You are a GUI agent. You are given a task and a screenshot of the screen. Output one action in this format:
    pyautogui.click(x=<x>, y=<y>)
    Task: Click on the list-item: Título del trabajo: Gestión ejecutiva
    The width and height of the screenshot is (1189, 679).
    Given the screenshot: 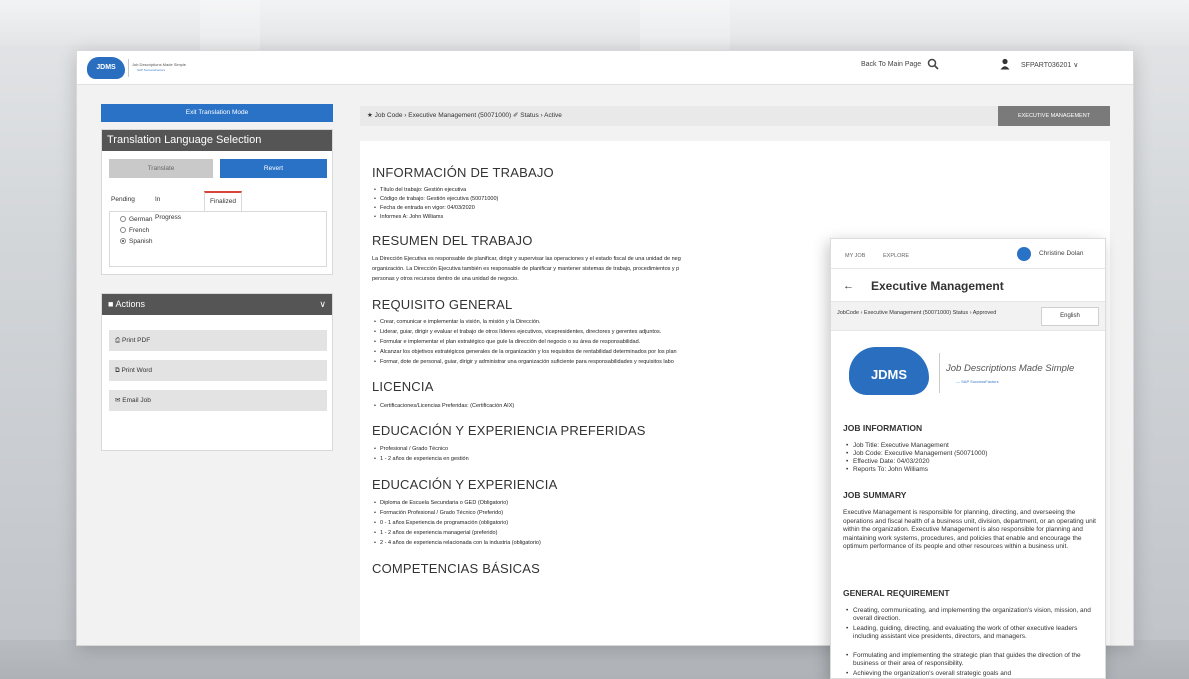 What is the action you would take?
    pyautogui.click(x=420, y=190)
    